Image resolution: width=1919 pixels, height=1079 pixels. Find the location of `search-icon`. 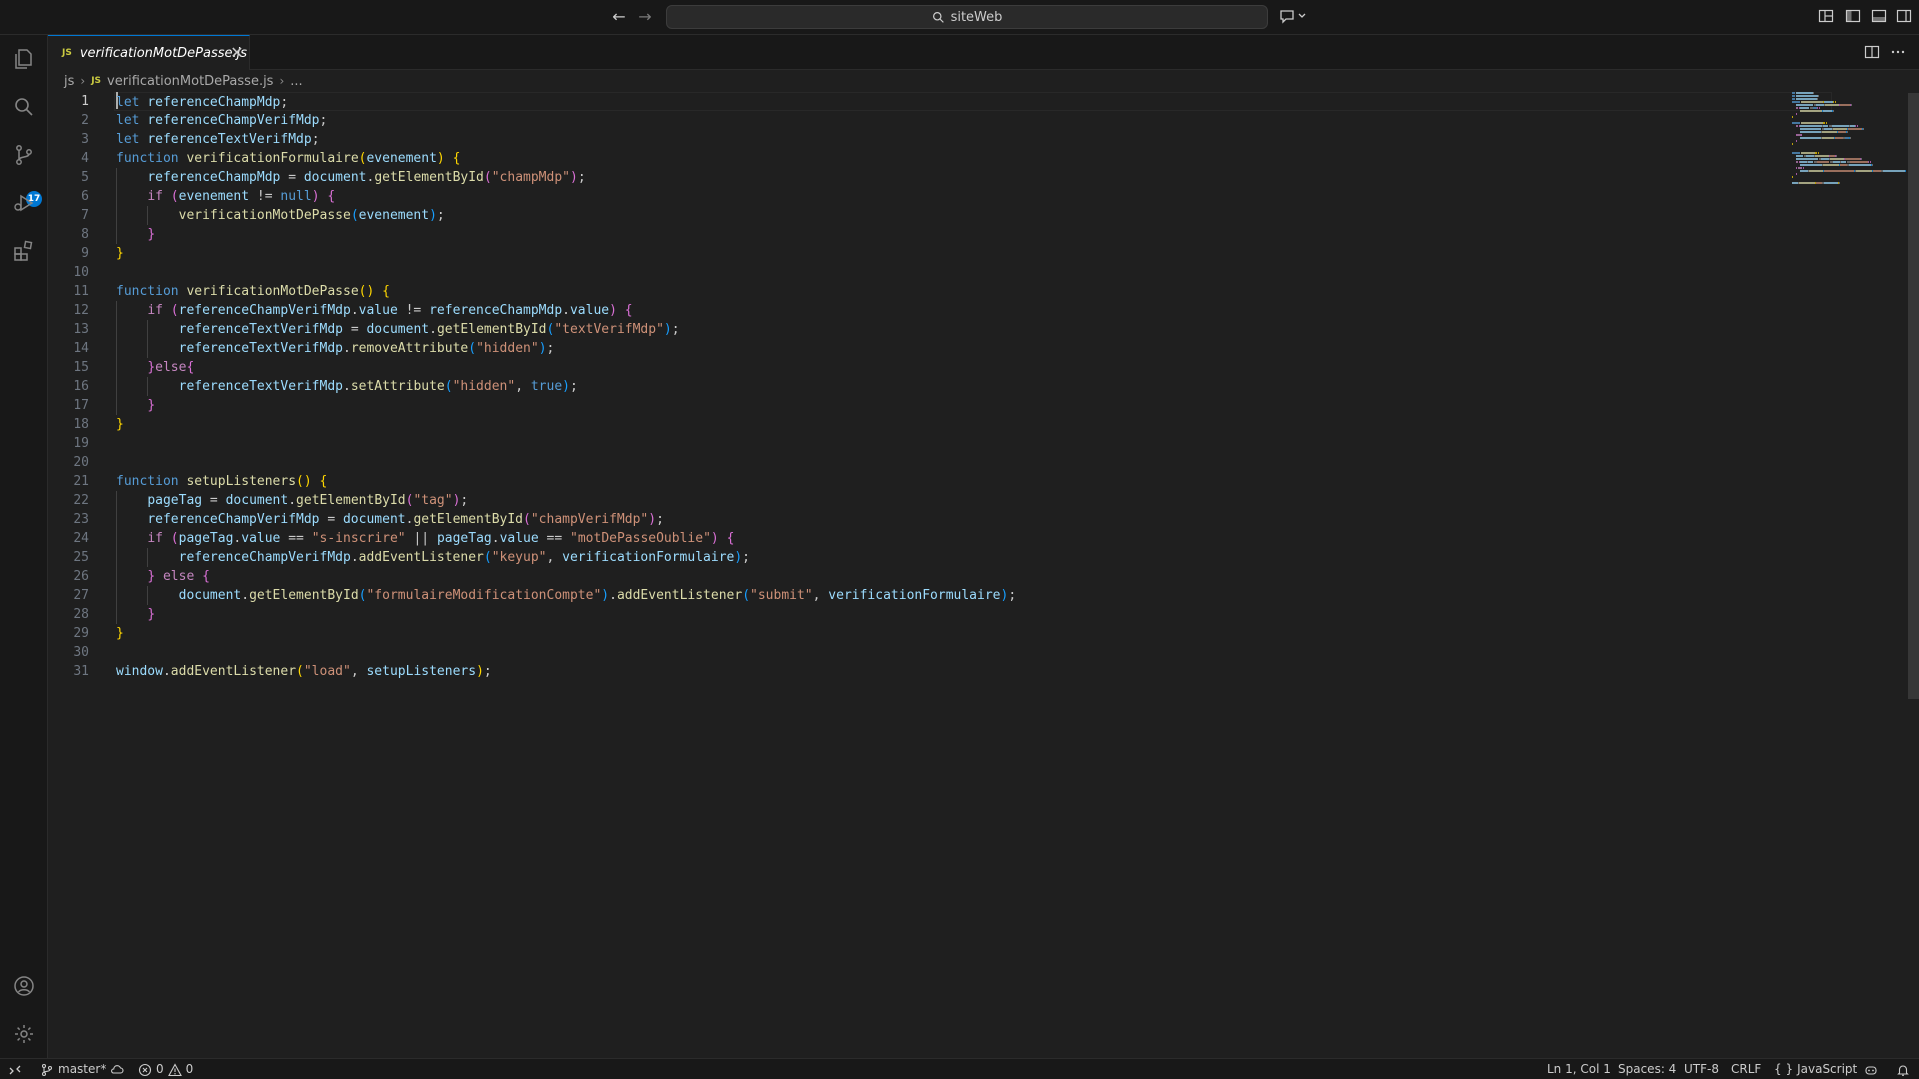

search-icon is located at coordinates (24, 107).